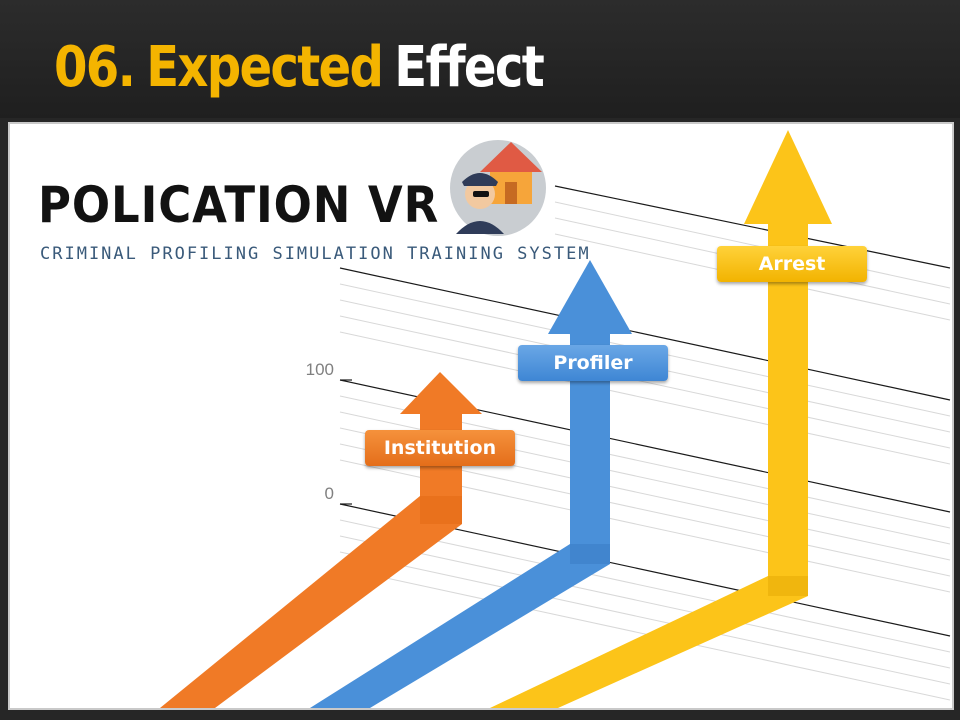 Image resolution: width=960 pixels, height=720 pixels. Describe the element at coordinates (792, 264) in the screenshot. I see `arrest-badge: Arrest` at that location.